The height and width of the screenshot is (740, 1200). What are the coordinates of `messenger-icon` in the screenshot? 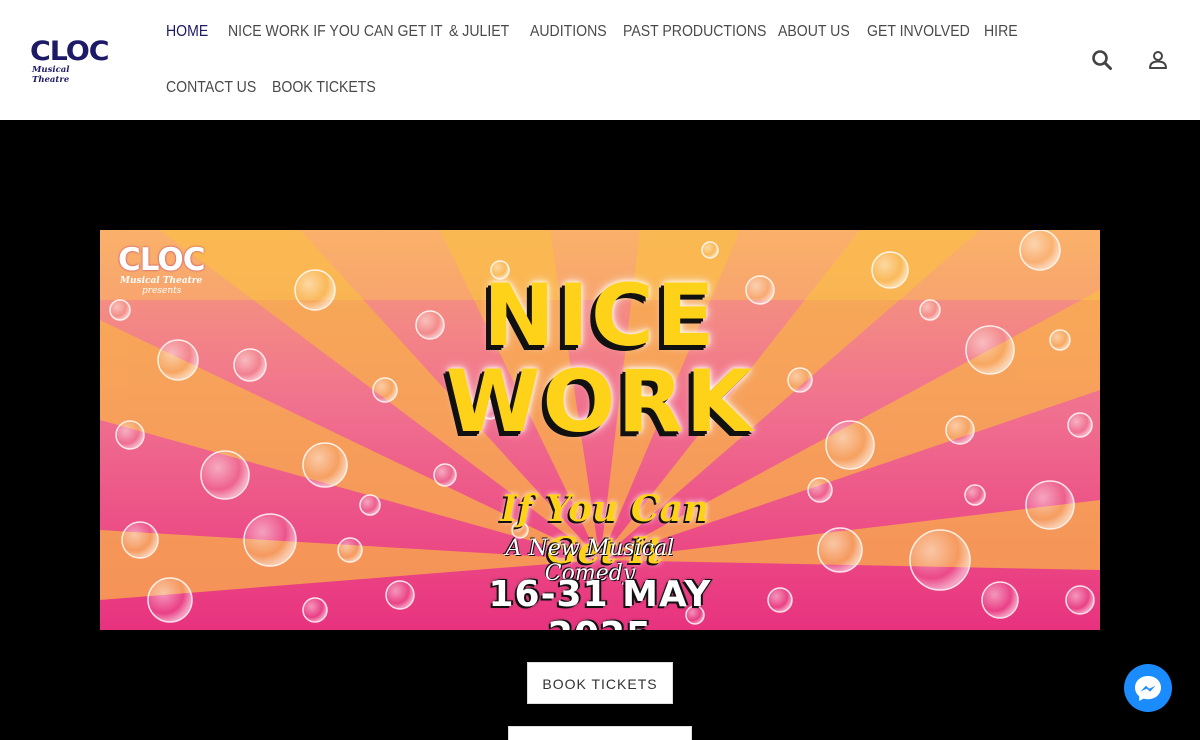 It's located at (1148, 688).